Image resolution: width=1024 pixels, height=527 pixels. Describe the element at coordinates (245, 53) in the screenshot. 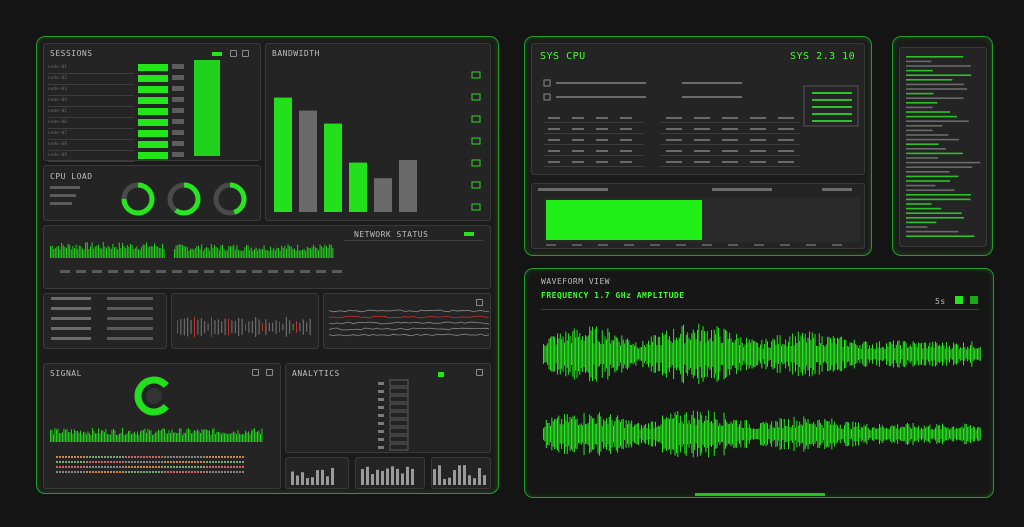

I see `close-icon` at that location.